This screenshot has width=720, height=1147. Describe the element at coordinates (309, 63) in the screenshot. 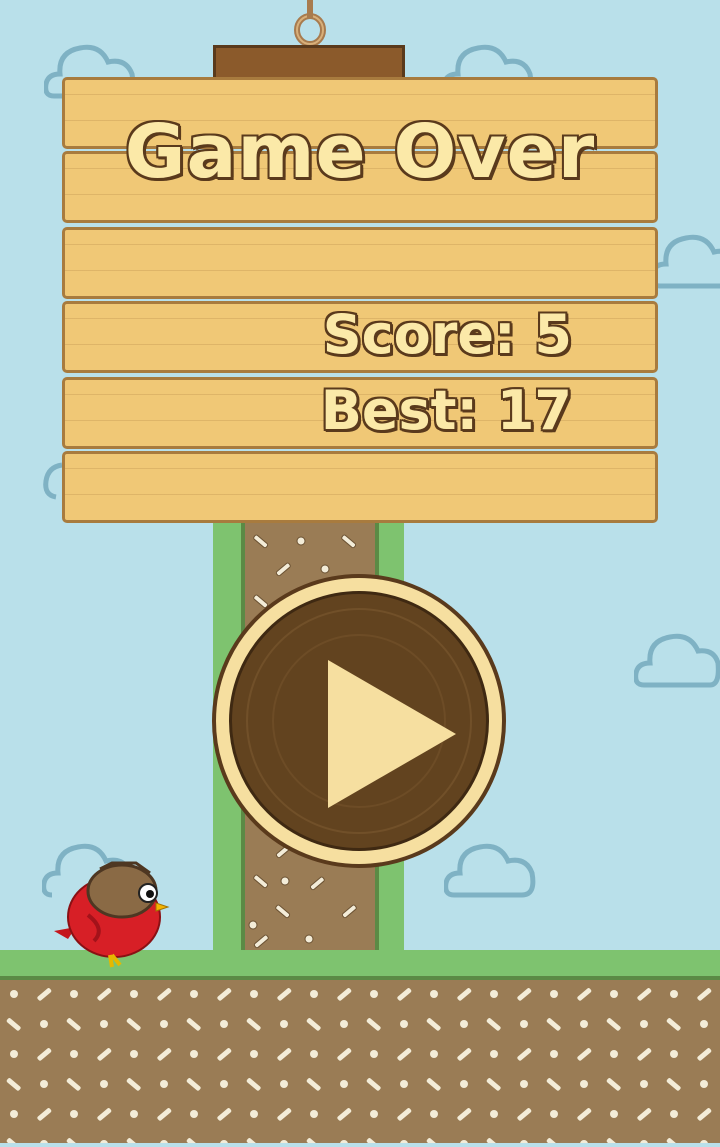

I see `sign-cap` at that location.